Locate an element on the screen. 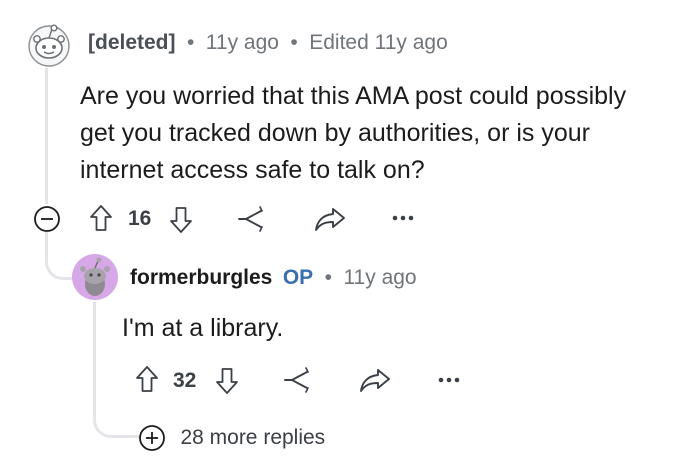 The width and height of the screenshot is (700, 476). thread-line-reply is located at coordinates (94, 352).